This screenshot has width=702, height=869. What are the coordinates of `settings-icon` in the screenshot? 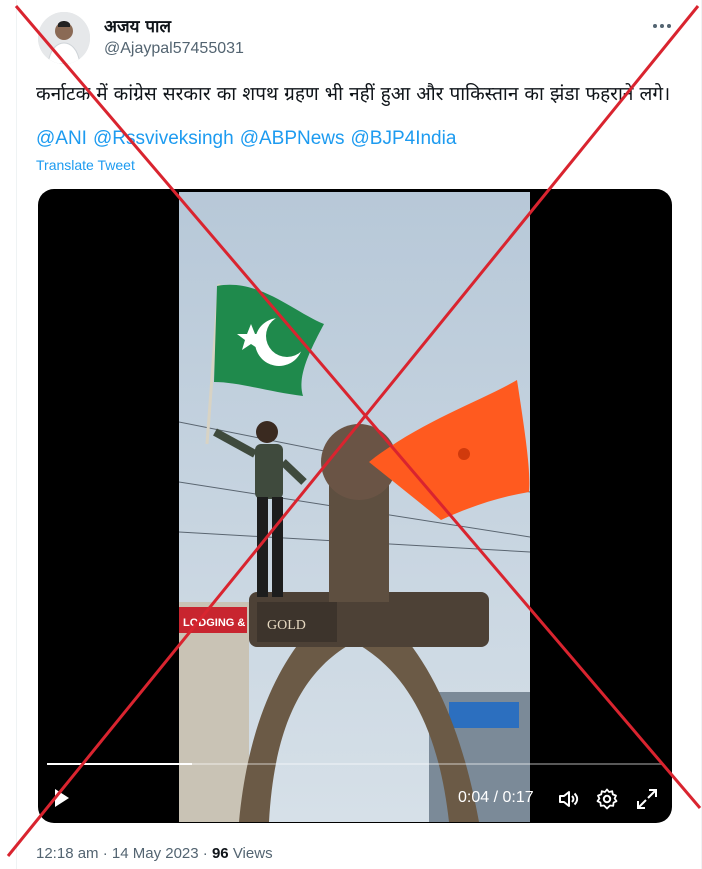 It's located at (607, 799).